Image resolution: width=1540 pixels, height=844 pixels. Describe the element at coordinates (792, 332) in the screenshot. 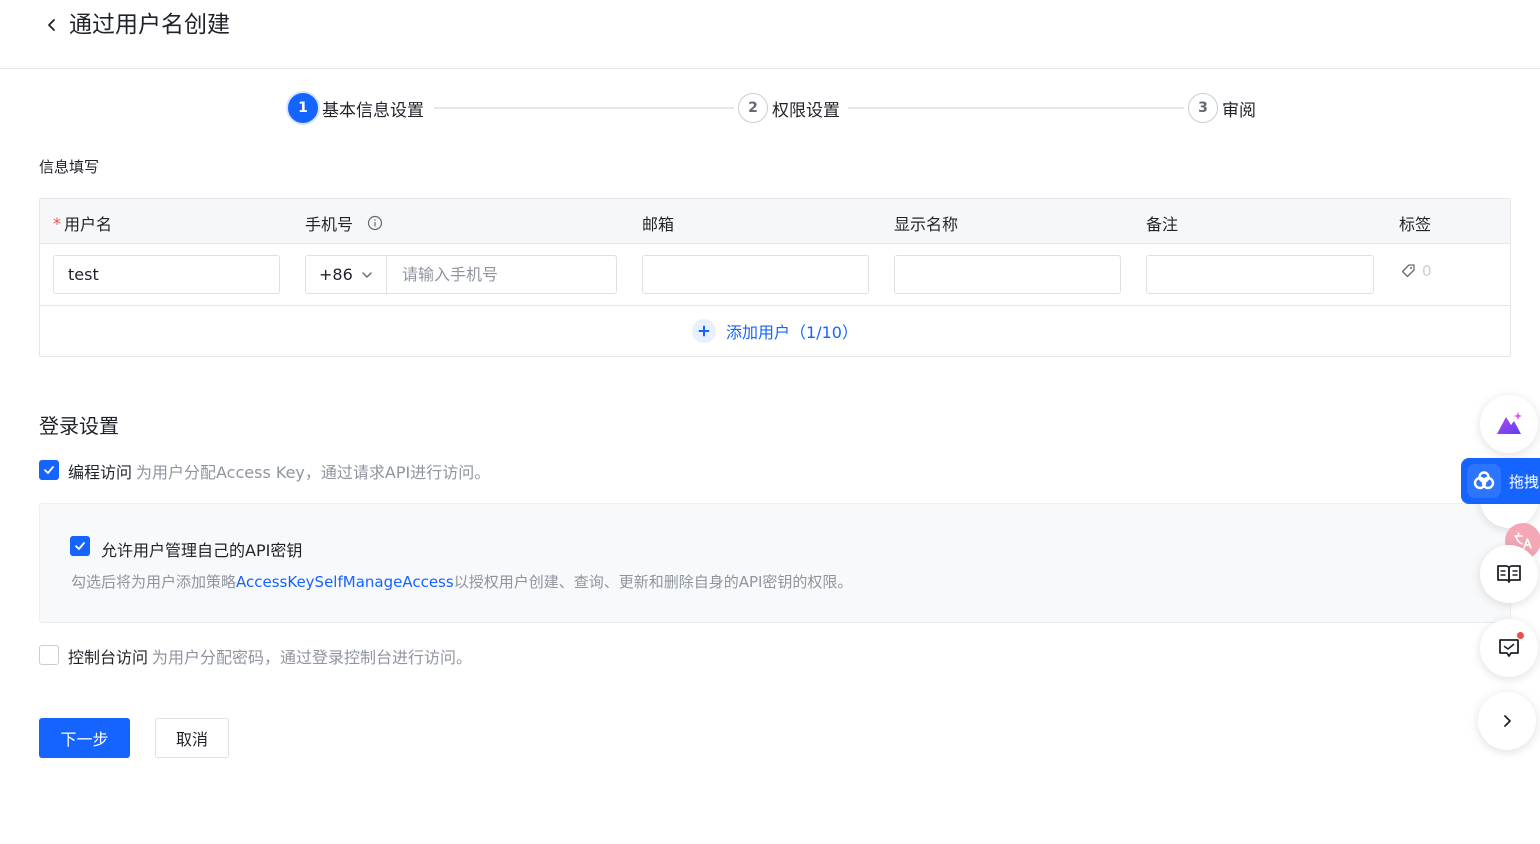

I see `add-user-label: 添加用户（1/10）` at that location.